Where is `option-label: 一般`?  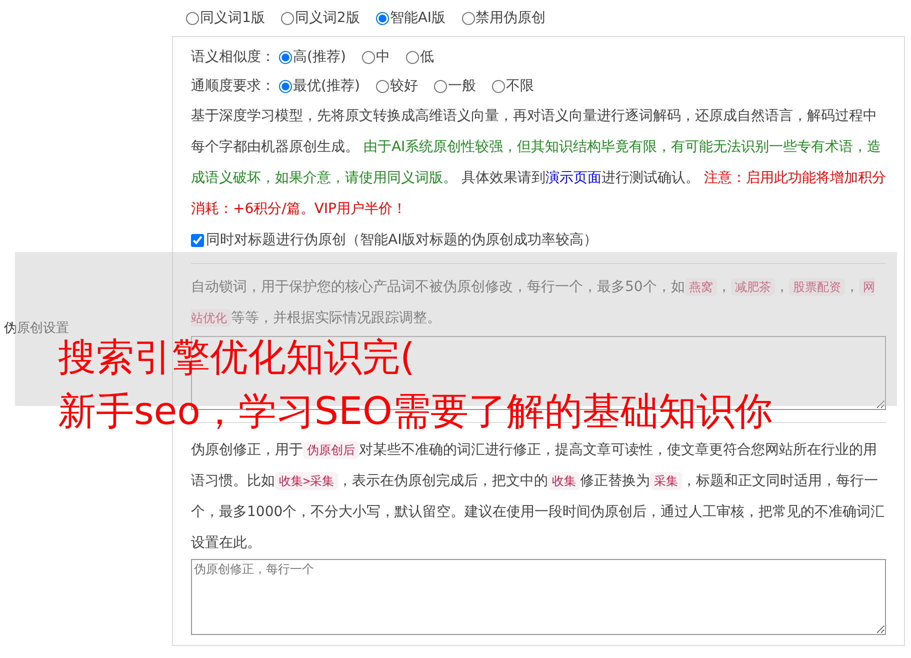 option-label: 一般 is located at coordinates (462, 86).